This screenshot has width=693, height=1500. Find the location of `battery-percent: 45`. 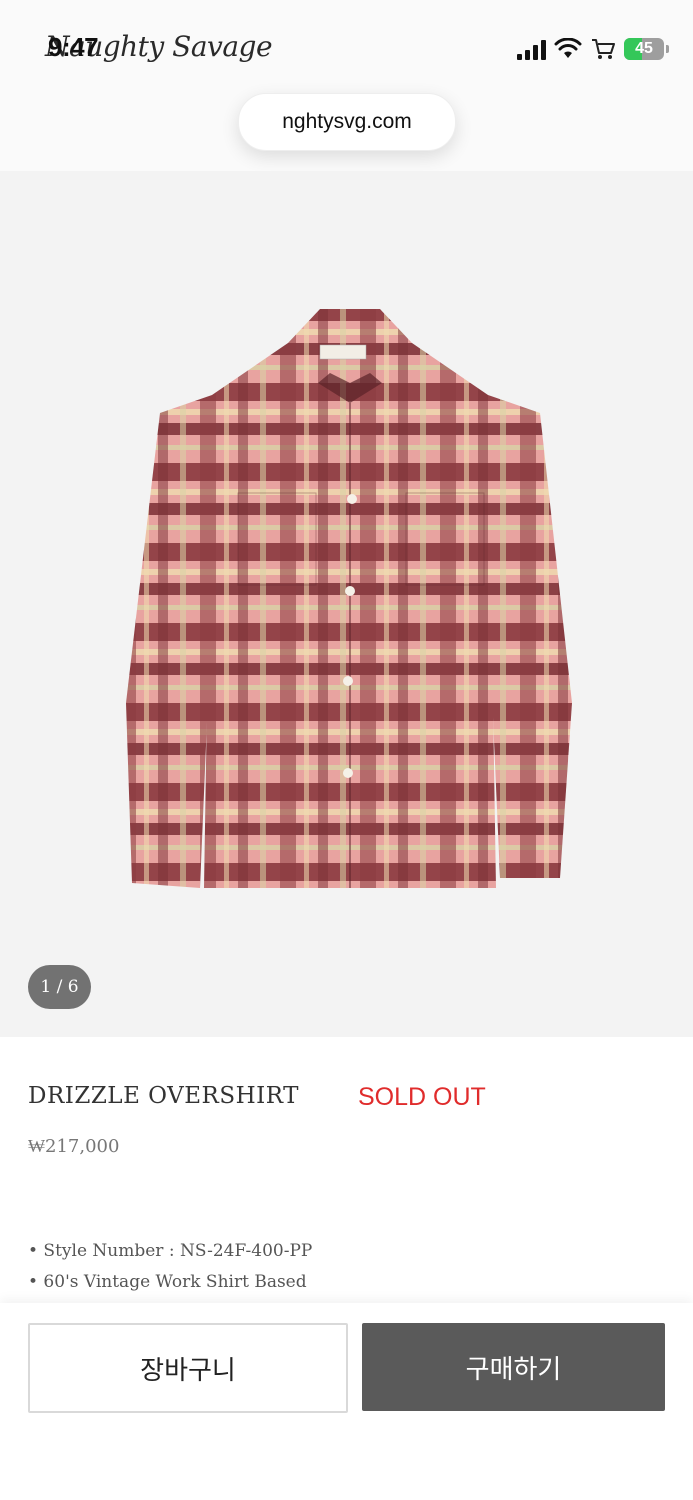

battery-percent: 45 is located at coordinates (644, 48).